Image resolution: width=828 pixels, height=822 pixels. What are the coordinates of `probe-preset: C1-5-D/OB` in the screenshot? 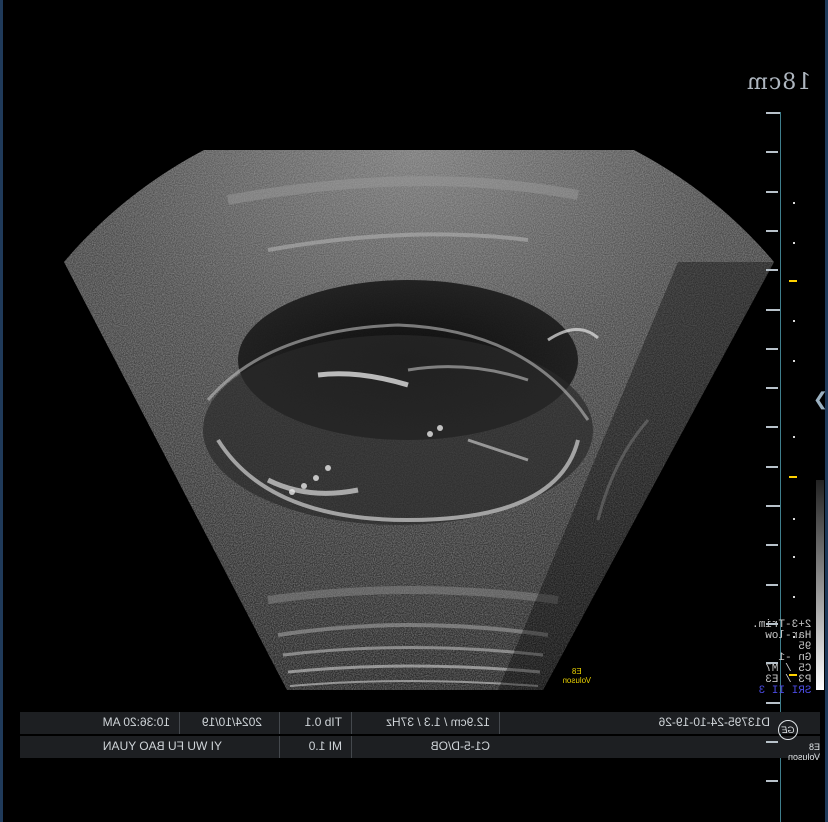 It's located at (460, 746).